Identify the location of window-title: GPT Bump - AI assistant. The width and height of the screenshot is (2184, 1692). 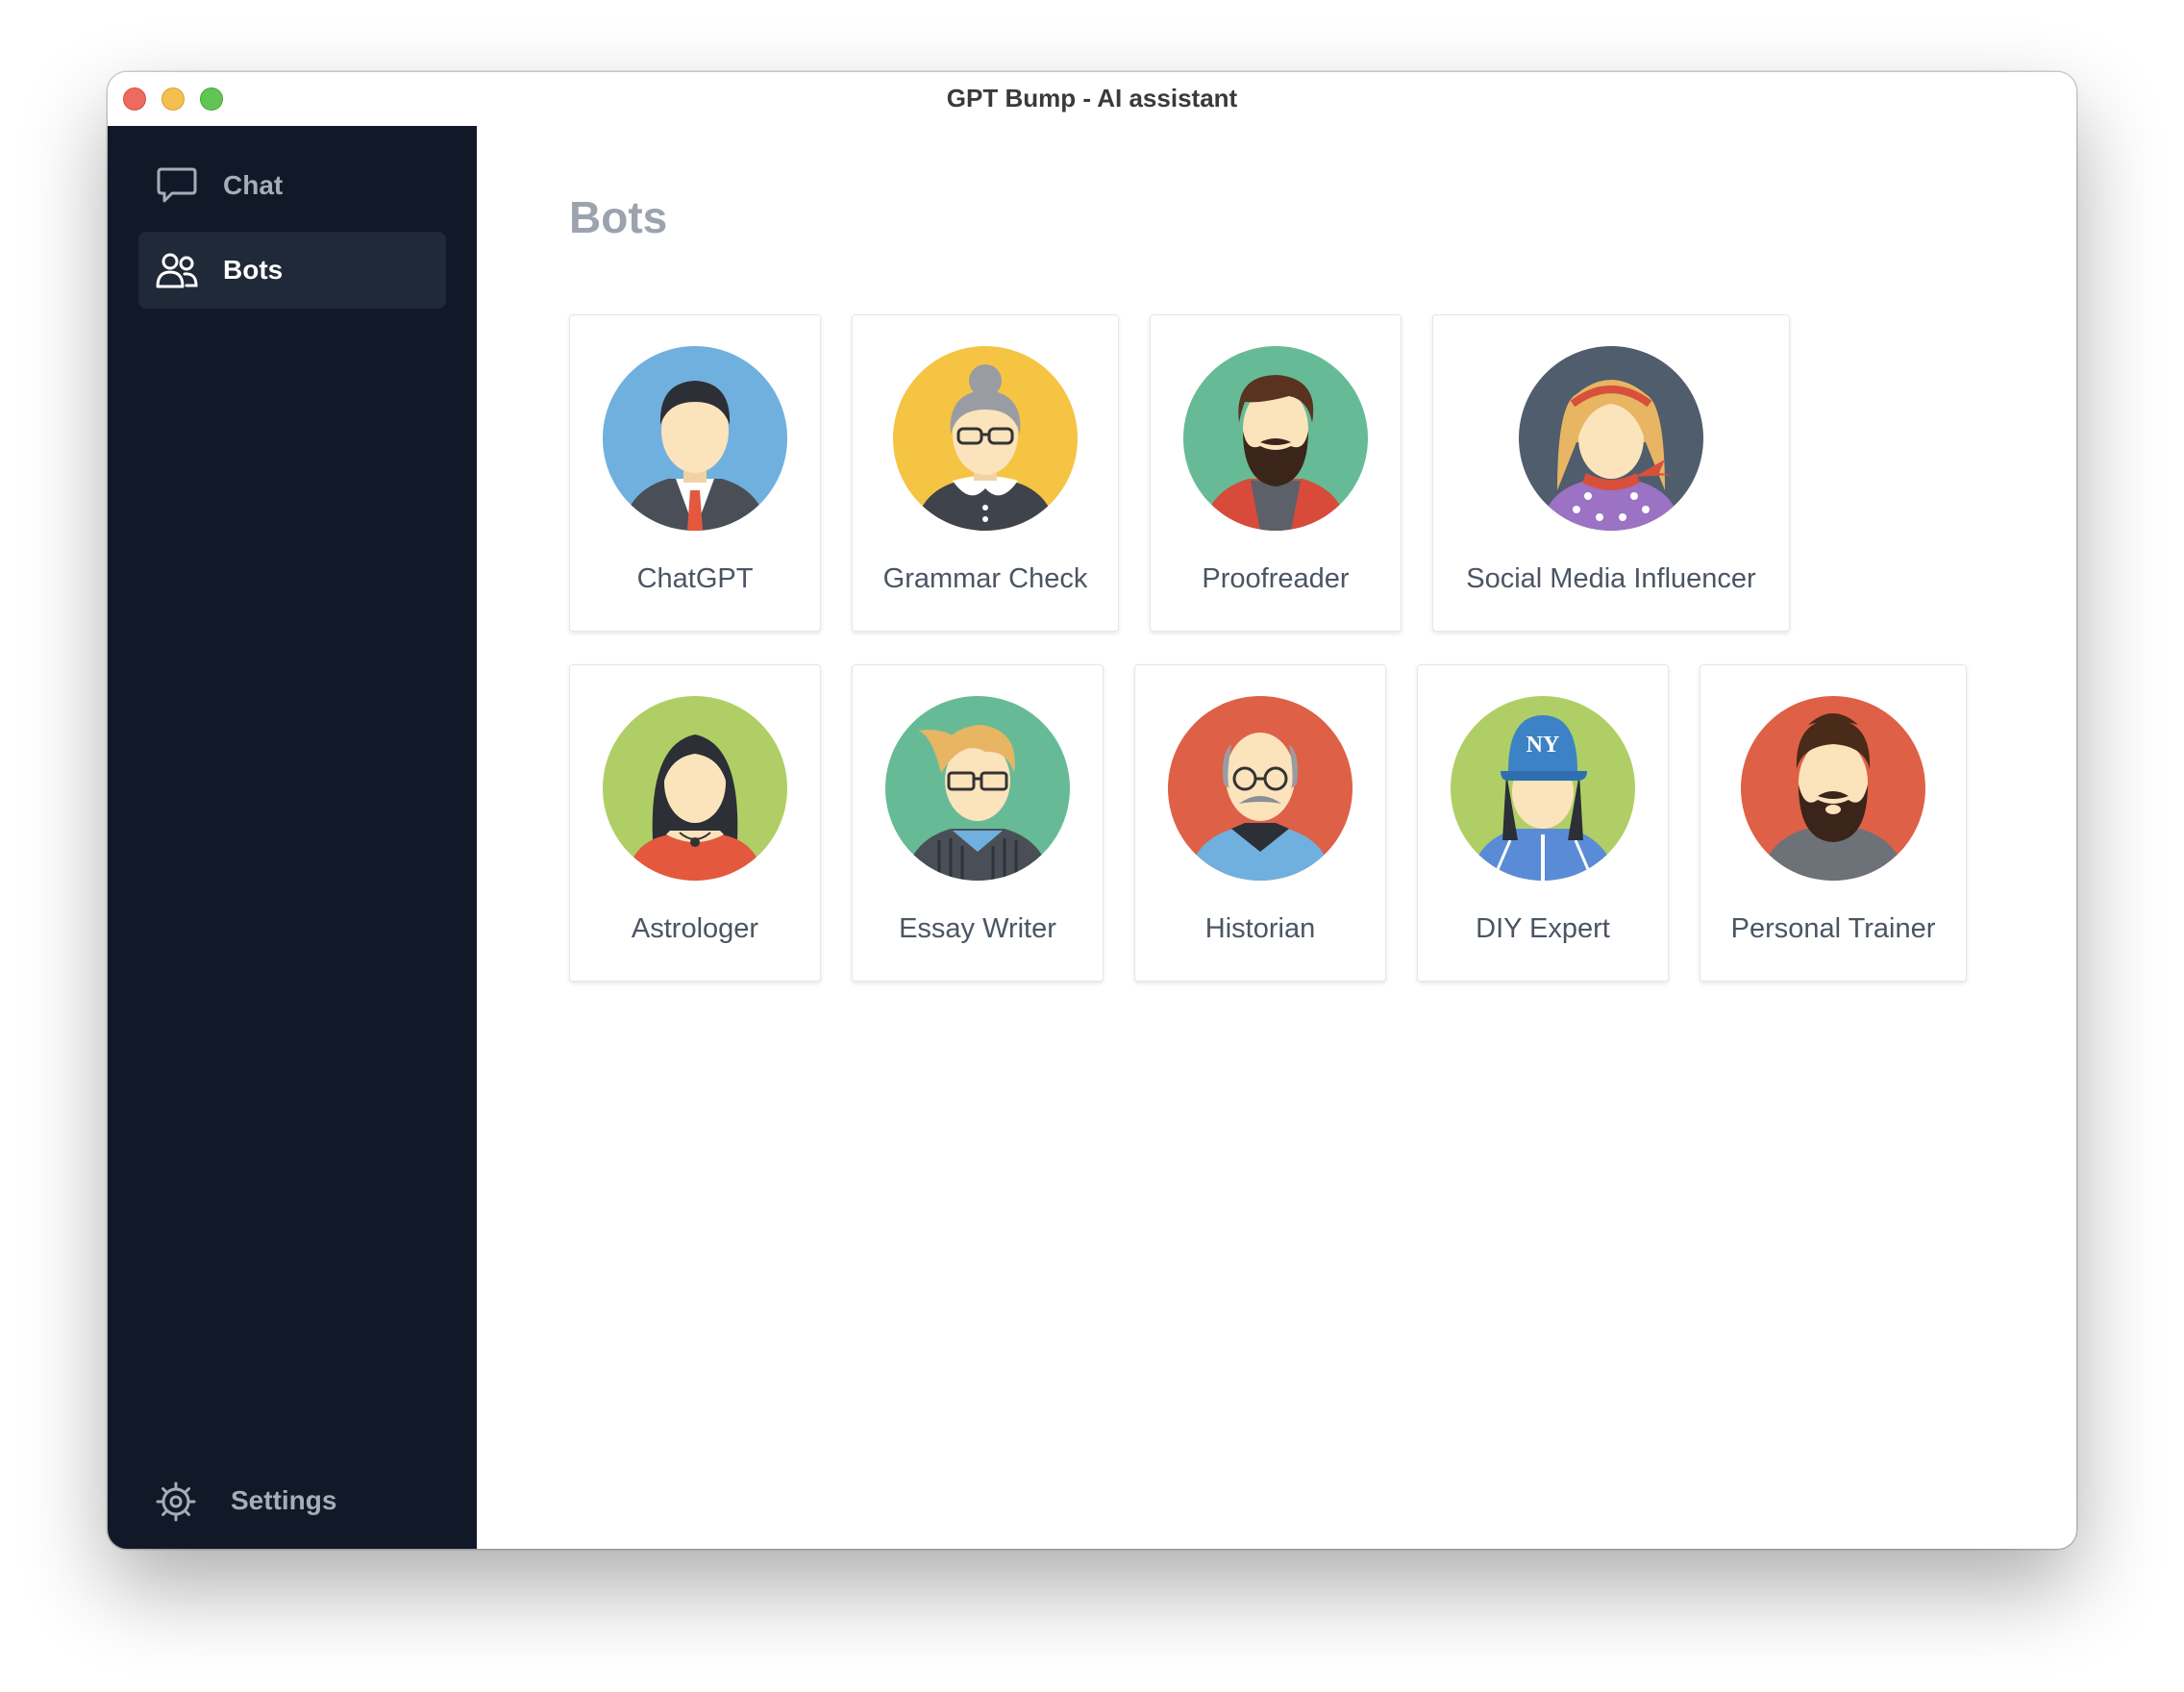
(1092, 98).